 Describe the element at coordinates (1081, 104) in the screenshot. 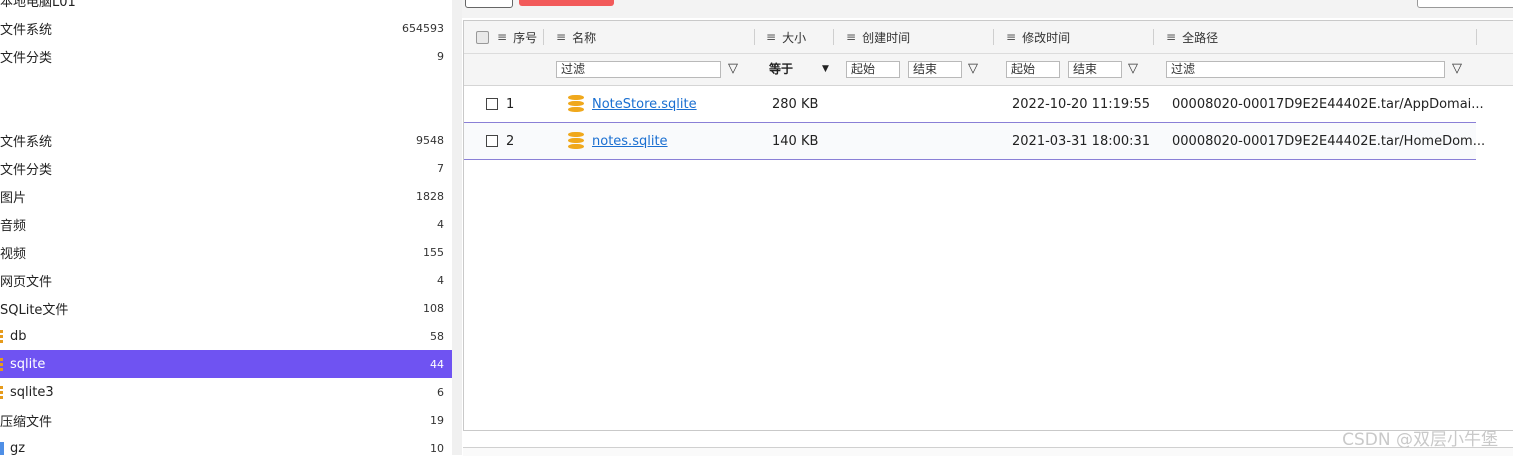

I see `modified-time: 2022-10-20 11:19:55` at that location.